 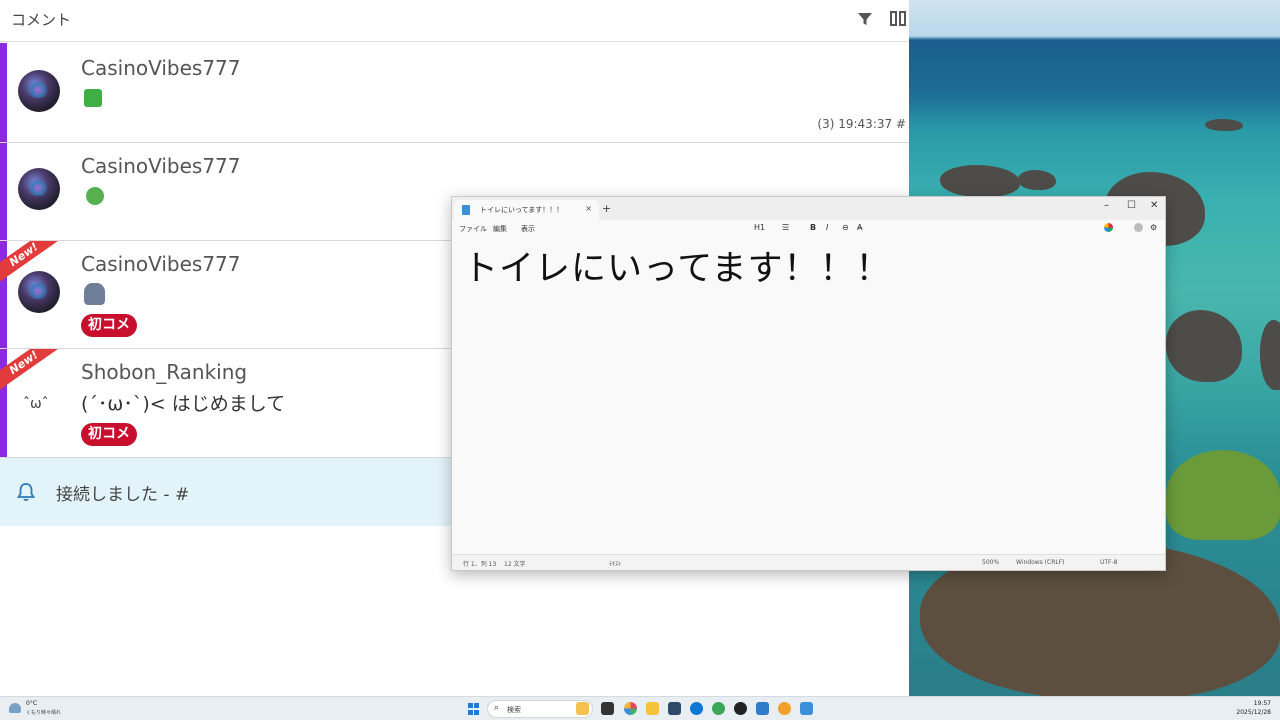 What do you see at coordinates (813, 227) in the screenshot?
I see `bold-button: B` at bounding box center [813, 227].